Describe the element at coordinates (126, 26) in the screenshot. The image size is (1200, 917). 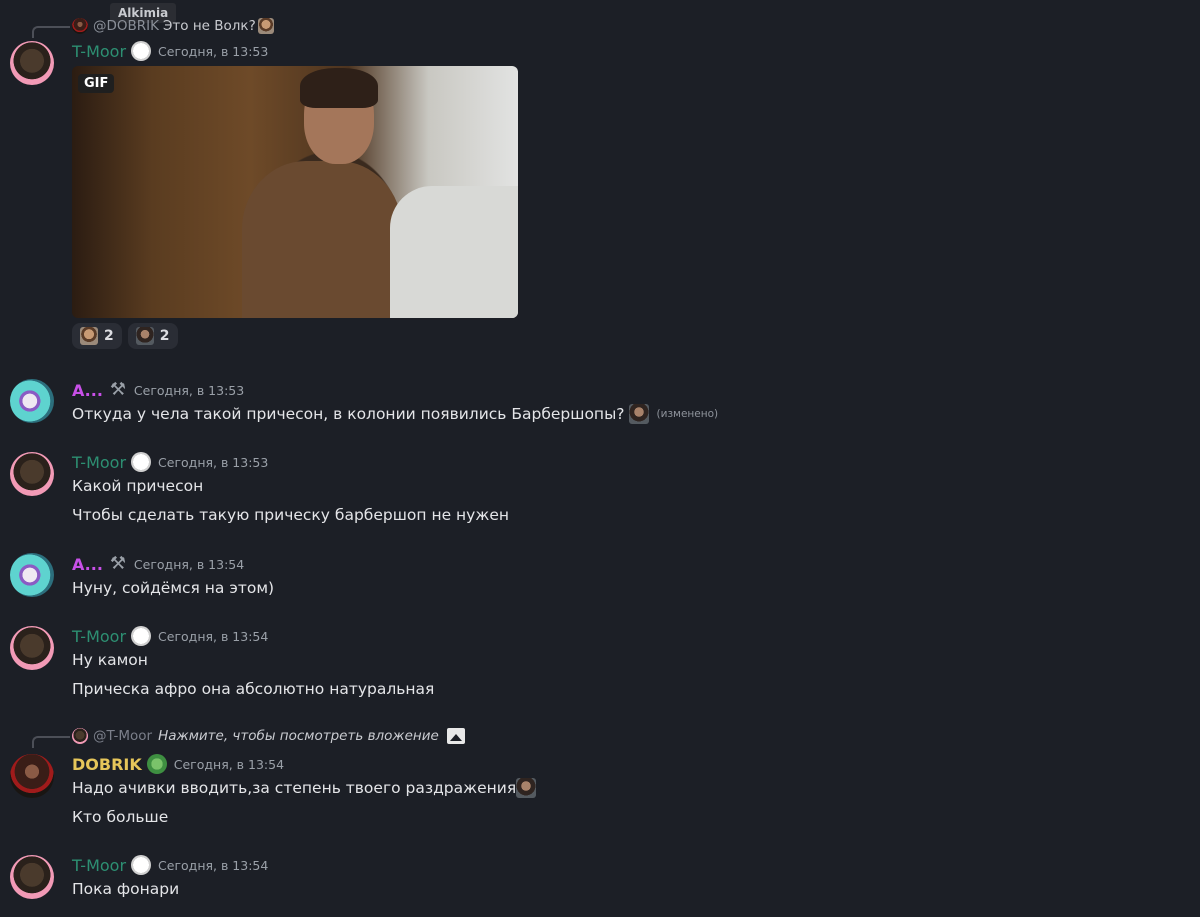
I see `reply-mention: @DOBRIK` at that location.